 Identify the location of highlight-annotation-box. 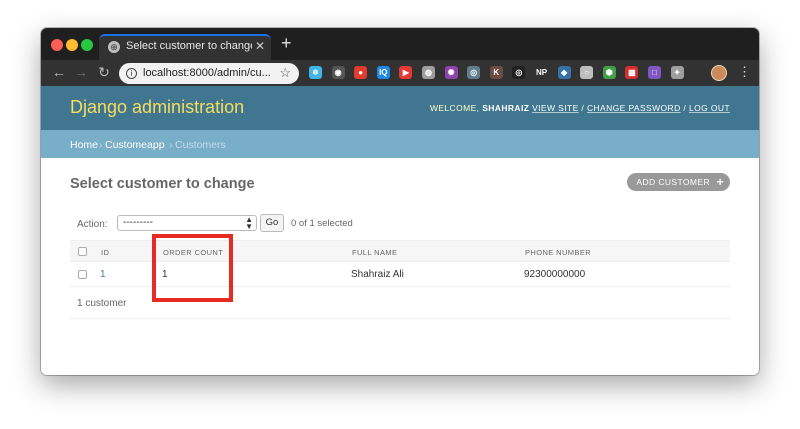
(192, 268).